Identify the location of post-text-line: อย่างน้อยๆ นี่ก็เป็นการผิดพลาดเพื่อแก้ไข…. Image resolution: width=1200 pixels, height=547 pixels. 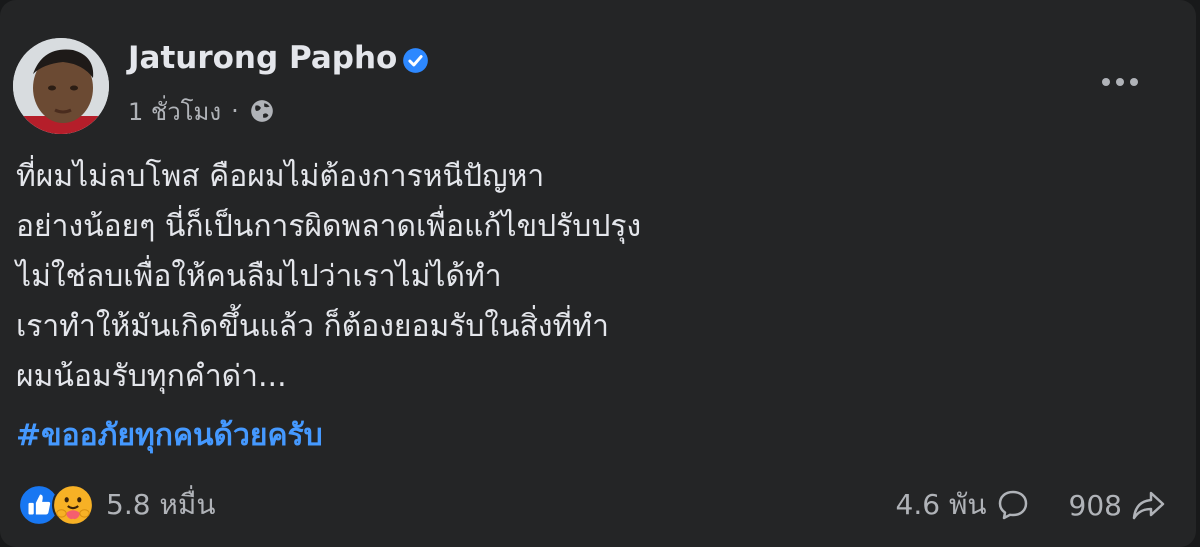
(329, 226).